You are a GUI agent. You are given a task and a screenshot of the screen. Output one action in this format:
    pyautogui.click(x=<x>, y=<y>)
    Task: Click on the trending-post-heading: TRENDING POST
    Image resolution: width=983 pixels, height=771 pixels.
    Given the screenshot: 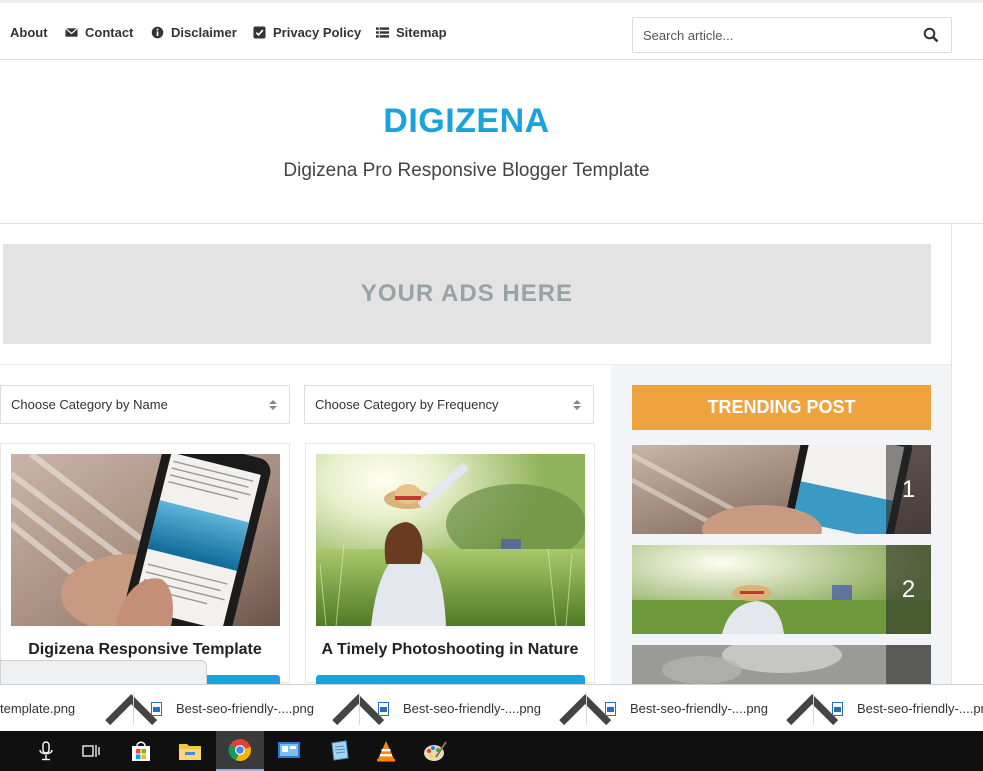 What is the action you would take?
    pyautogui.click(x=781, y=407)
    